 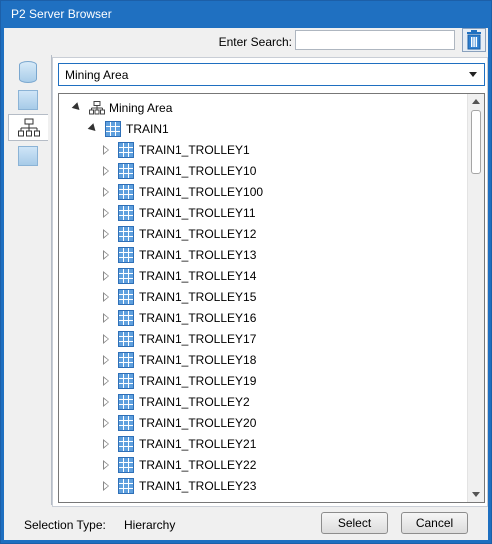 What do you see at coordinates (147, 128) in the screenshot?
I see `tree-group-label: TRAIN1` at bounding box center [147, 128].